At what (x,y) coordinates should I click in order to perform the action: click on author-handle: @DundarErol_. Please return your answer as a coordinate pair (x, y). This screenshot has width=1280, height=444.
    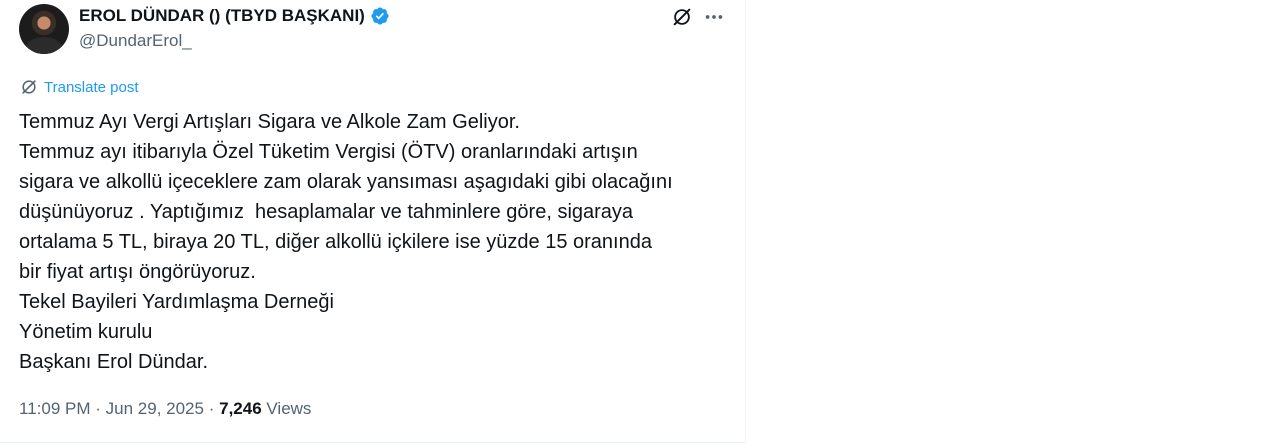
    Looking at the image, I should click on (135, 41).